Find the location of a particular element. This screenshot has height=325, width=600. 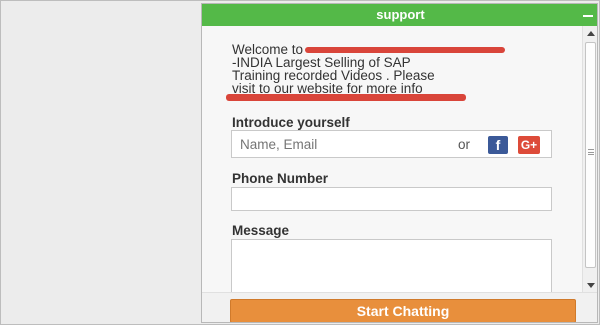

facebook-icon: f is located at coordinates (498, 145).